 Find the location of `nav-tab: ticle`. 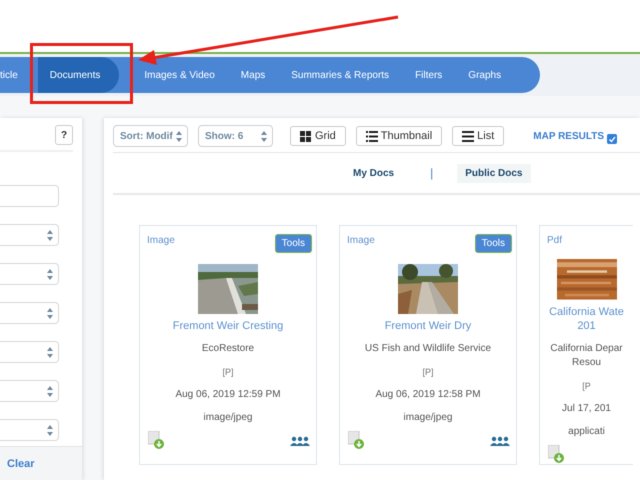

nav-tab: ticle is located at coordinates (19, 75).